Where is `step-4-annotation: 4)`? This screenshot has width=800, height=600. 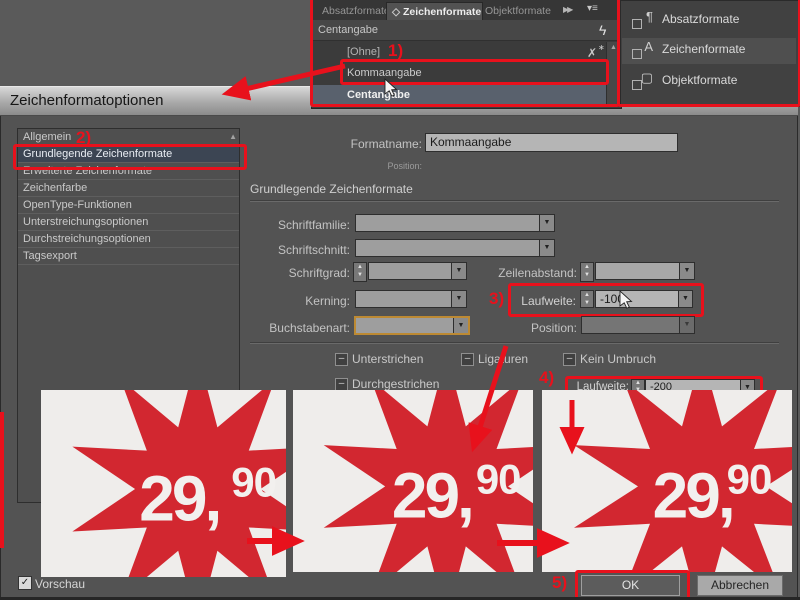 step-4-annotation: 4) is located at coordinates (547, 377).